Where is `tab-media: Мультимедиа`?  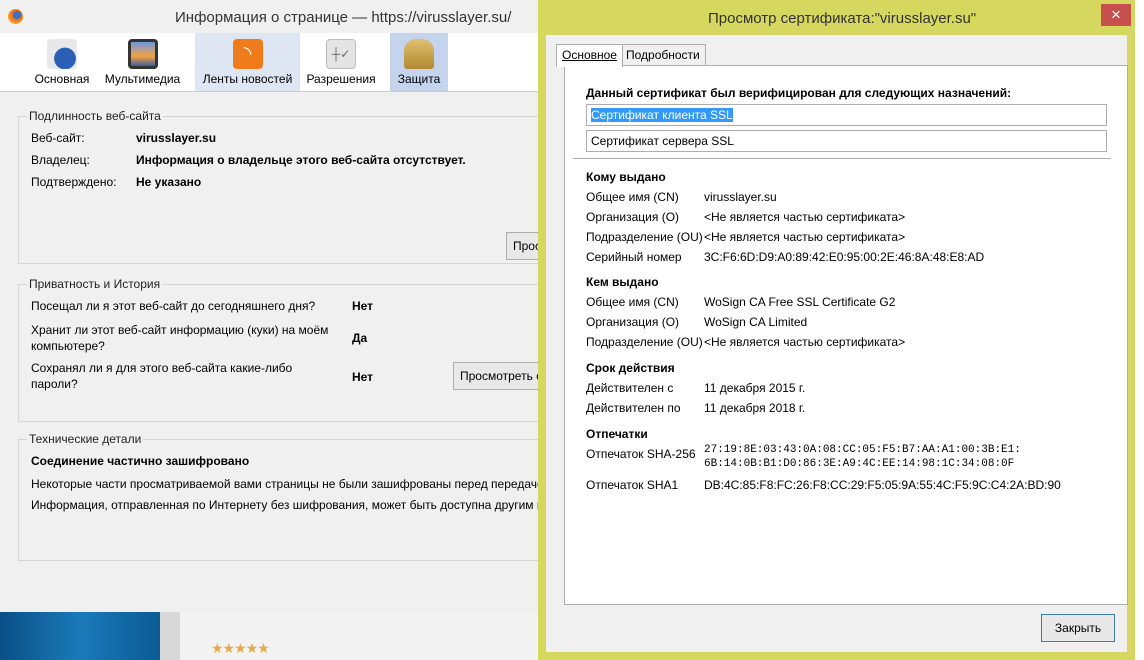 tab-media: Мультимедиа is located at coordinates (142, 62).